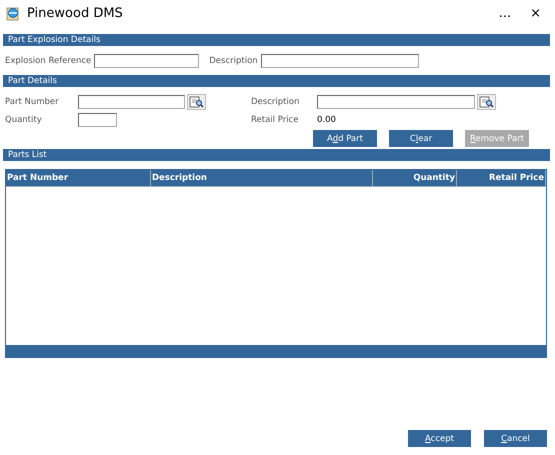 The image size is (555, 455). I want to click on action-button: Clear, so click(421, 138).